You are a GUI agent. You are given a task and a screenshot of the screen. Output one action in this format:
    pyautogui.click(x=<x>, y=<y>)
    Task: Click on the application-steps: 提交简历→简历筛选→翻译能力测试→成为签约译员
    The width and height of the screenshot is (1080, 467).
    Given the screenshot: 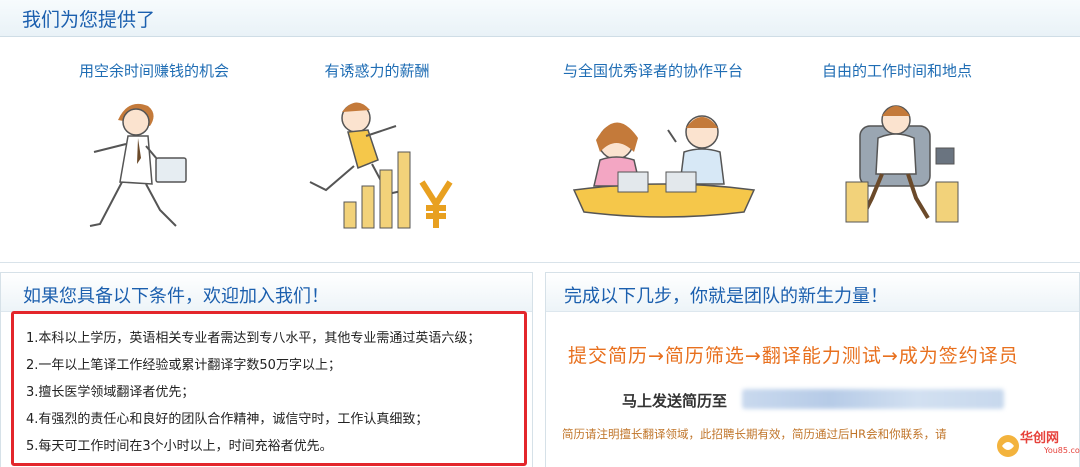 What is the action you would take?
    pyautogui.click(x=793, y=356)
    